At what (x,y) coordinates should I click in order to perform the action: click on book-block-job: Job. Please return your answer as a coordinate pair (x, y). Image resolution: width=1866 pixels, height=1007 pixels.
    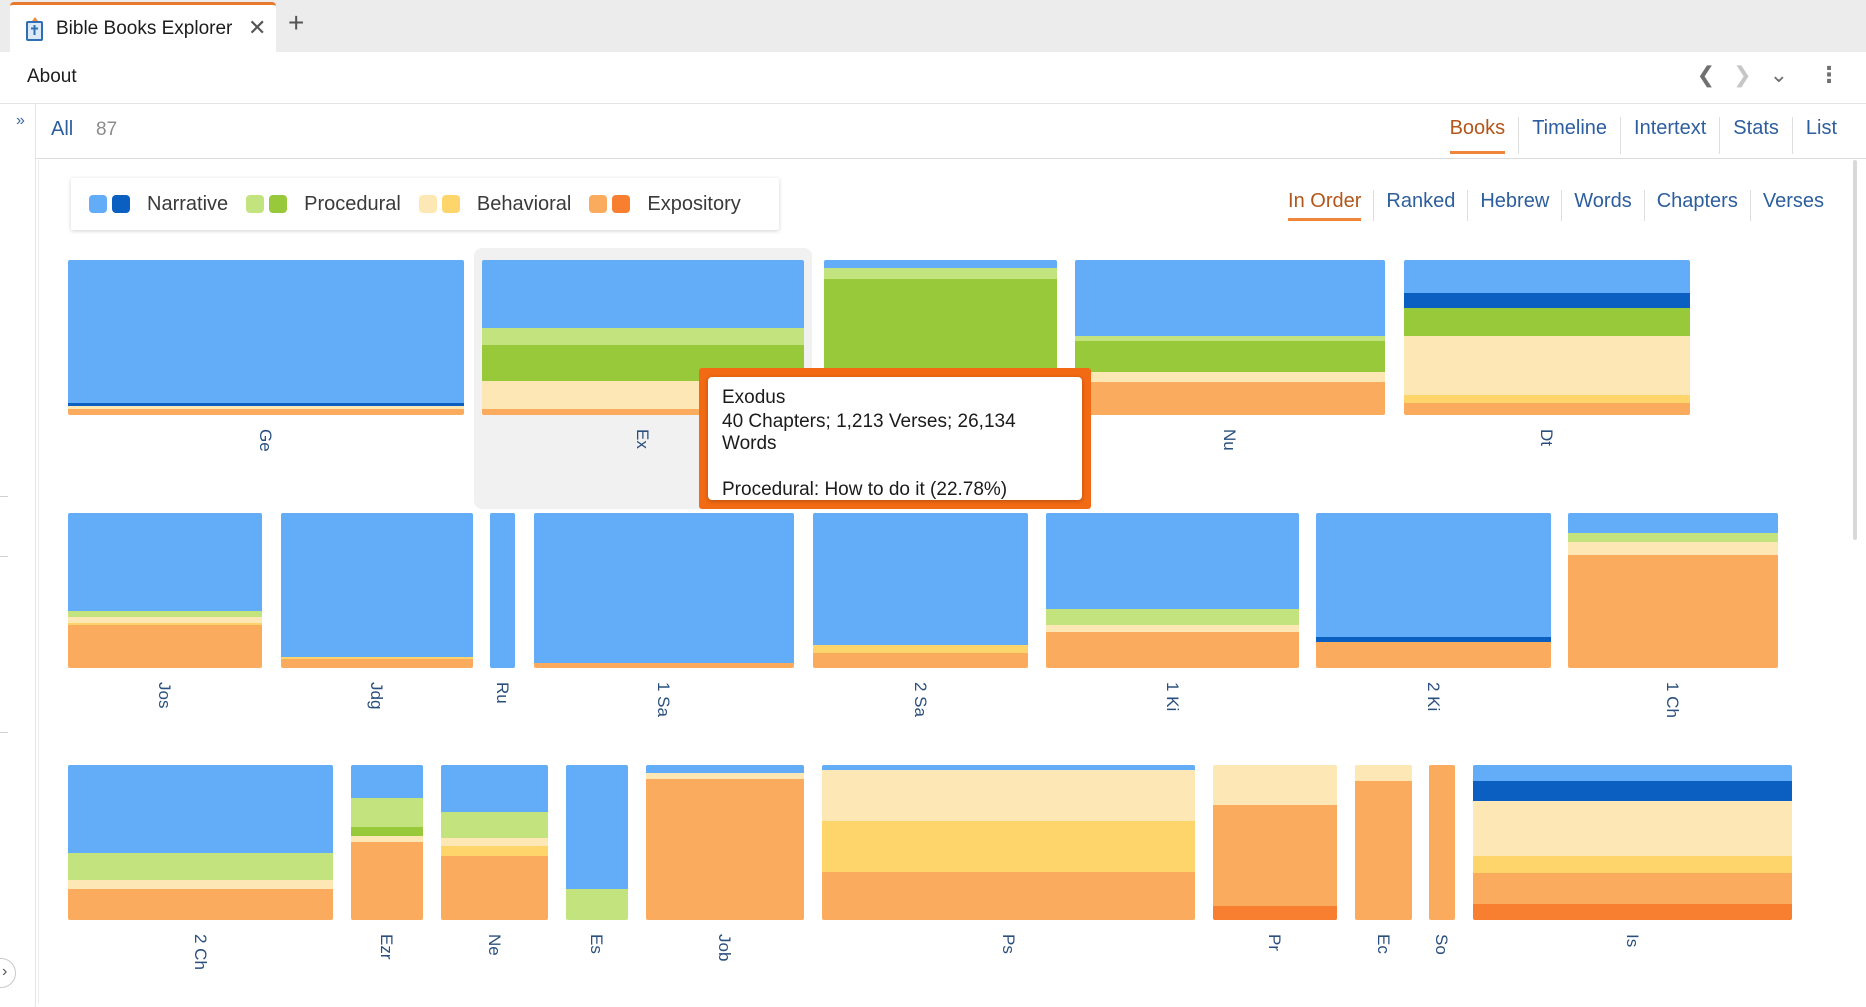
    Looking at the image, I should click on (725, 882).